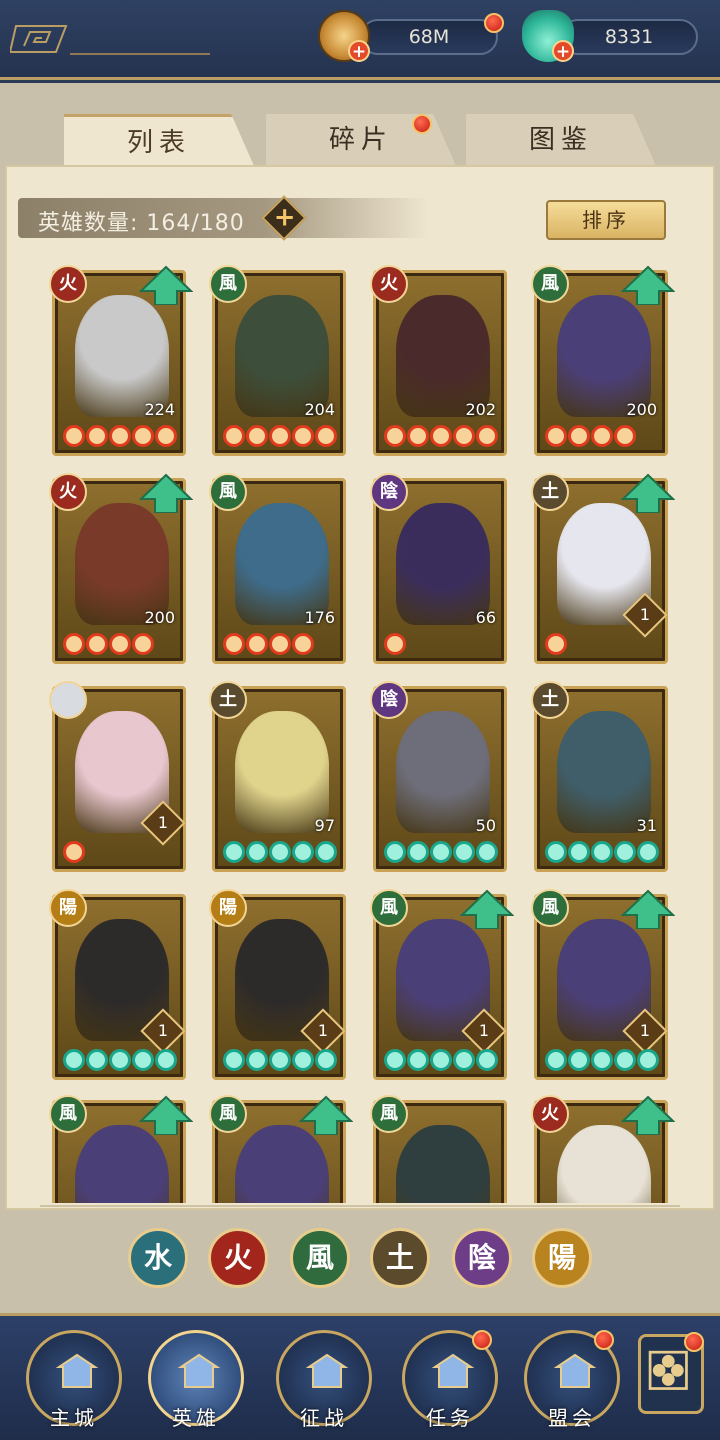 This screenshot has width=720, height=1440. I want to click on hero-card: 火, so click(603, 1149).